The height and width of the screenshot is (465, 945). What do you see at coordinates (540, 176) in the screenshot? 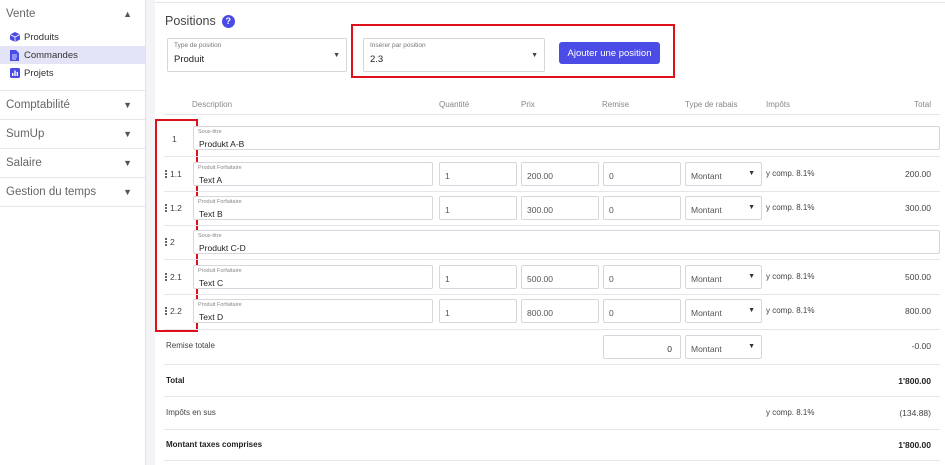
I see `field-value: 200.00` at bounding box center [540, 176].